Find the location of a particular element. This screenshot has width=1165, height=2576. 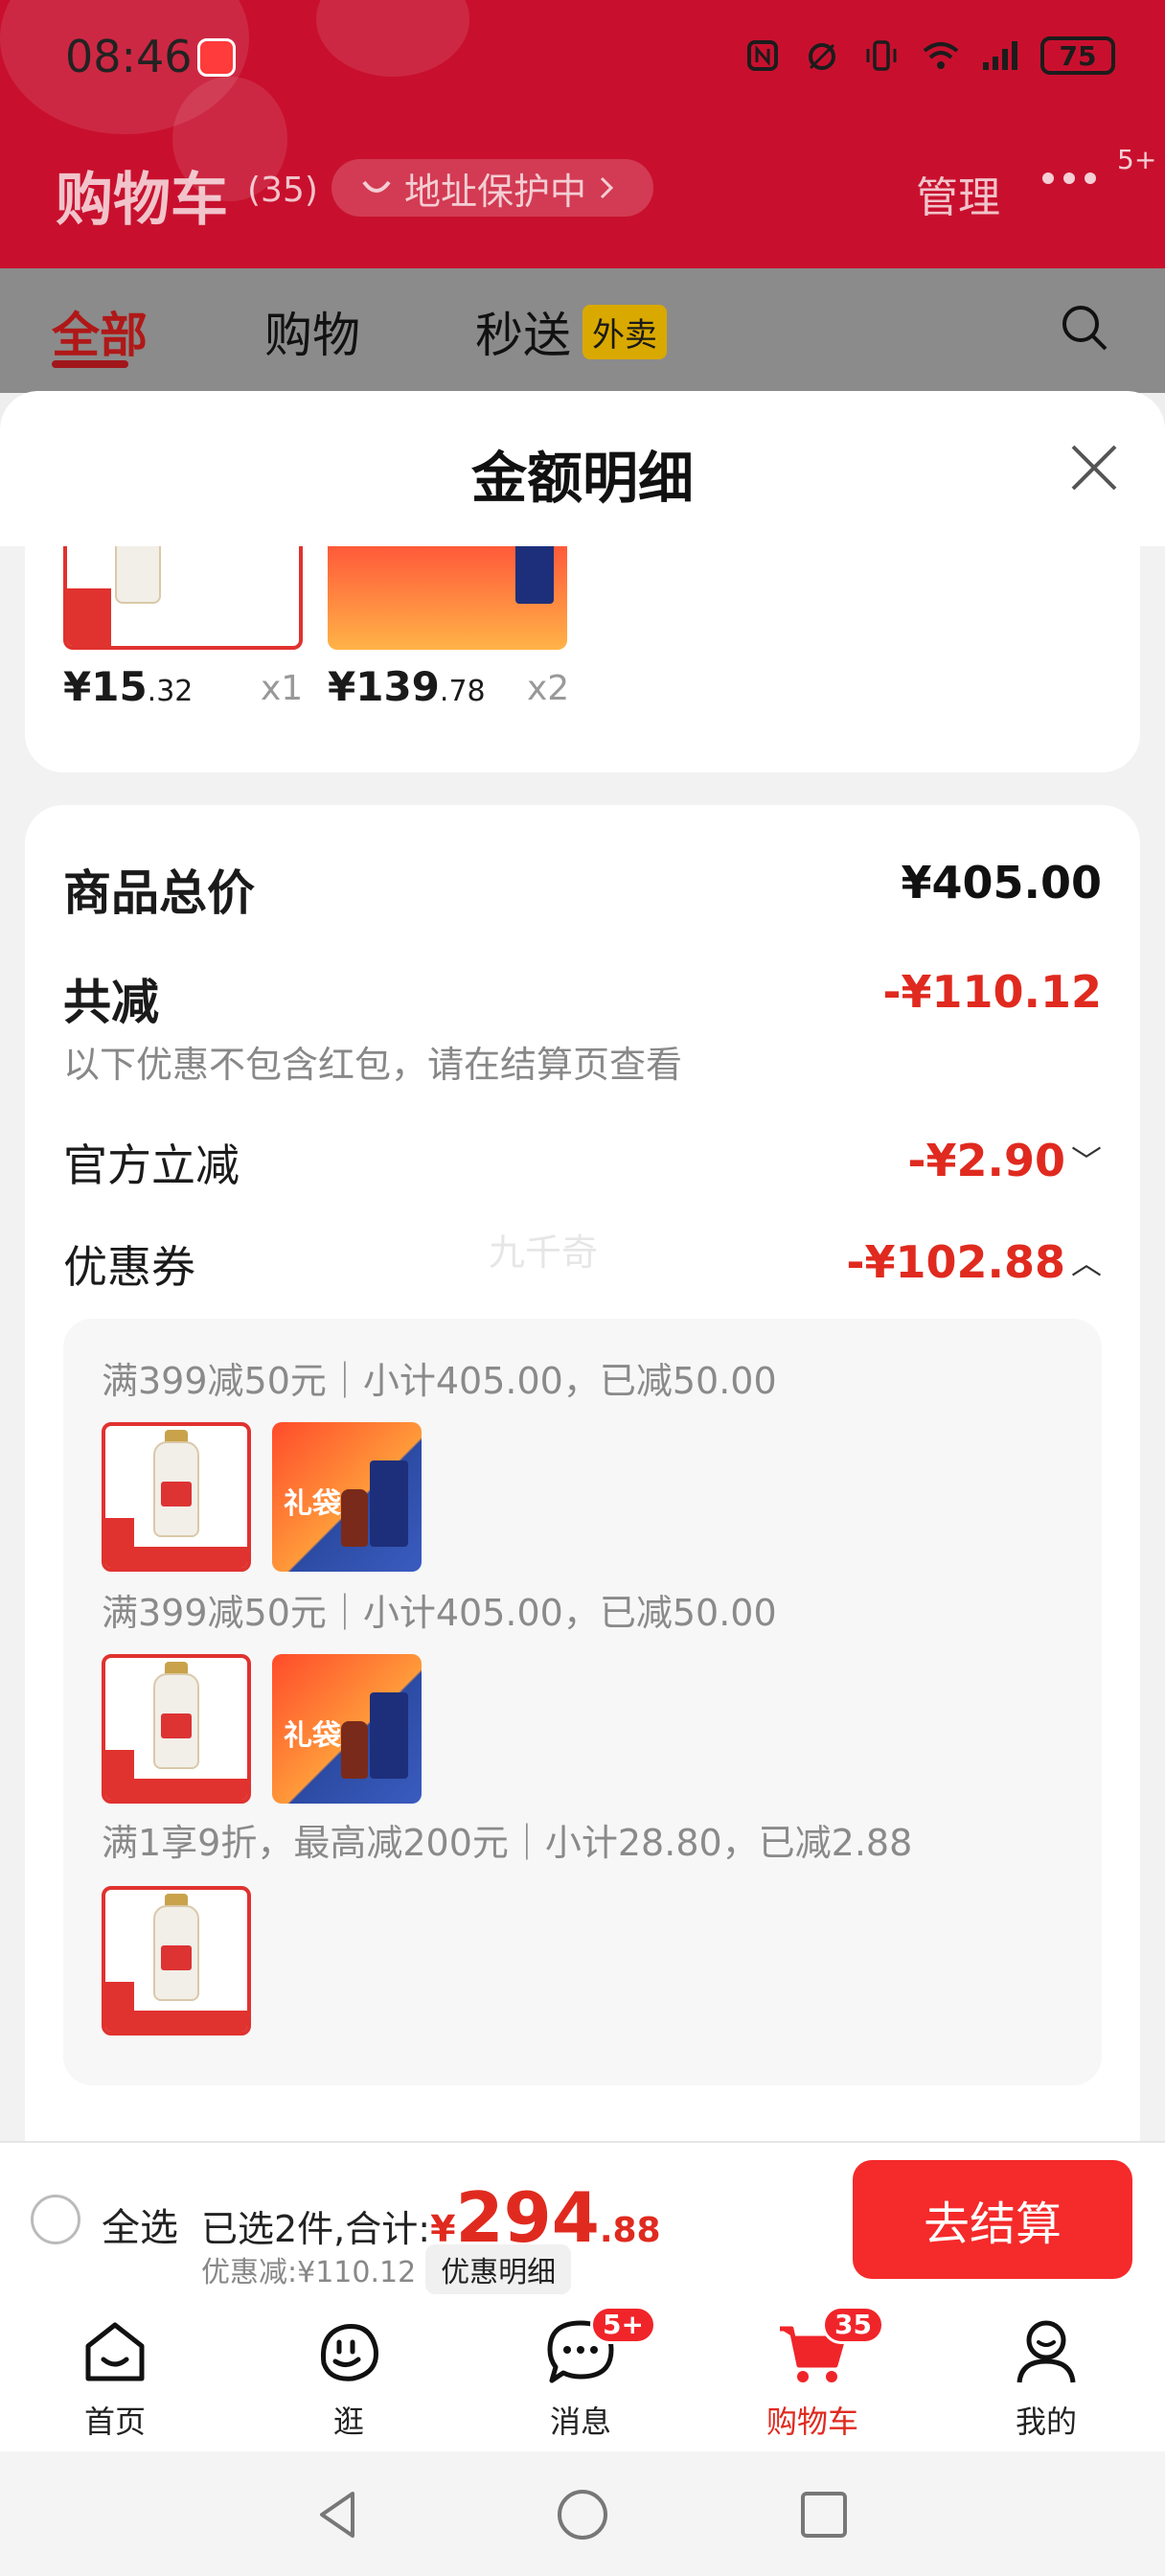

checkout-button: 去结算 is located at coordinates (992, 2219).